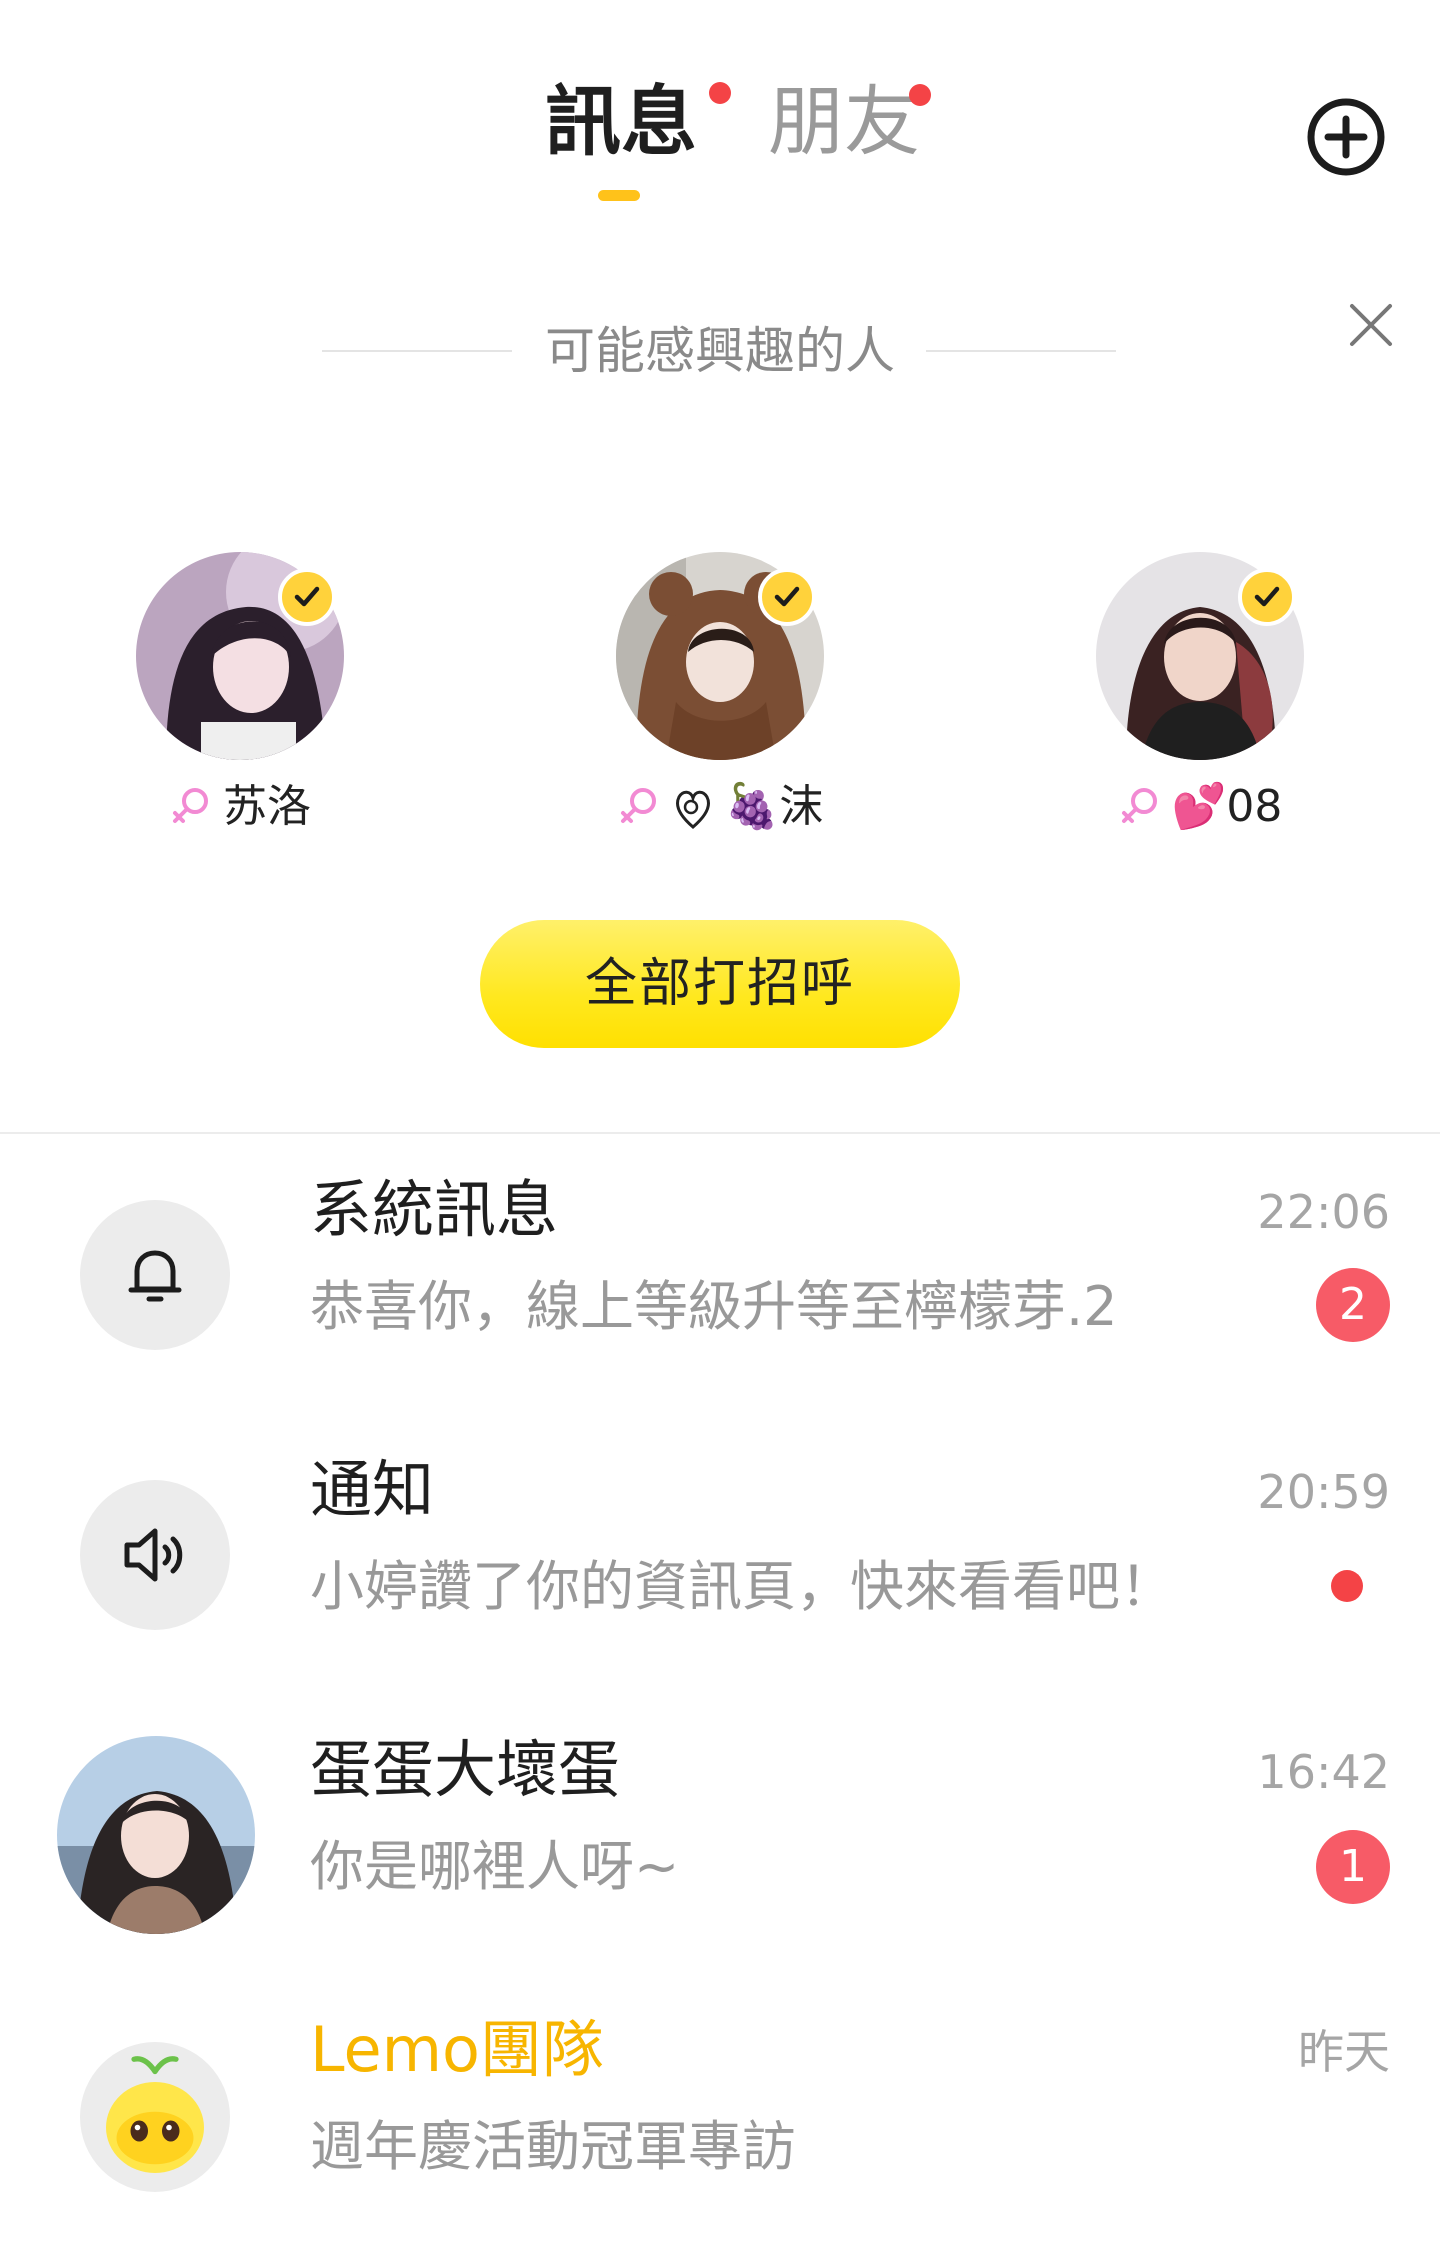  I want to click on tab-messages: 訊息, so click(621, 122).